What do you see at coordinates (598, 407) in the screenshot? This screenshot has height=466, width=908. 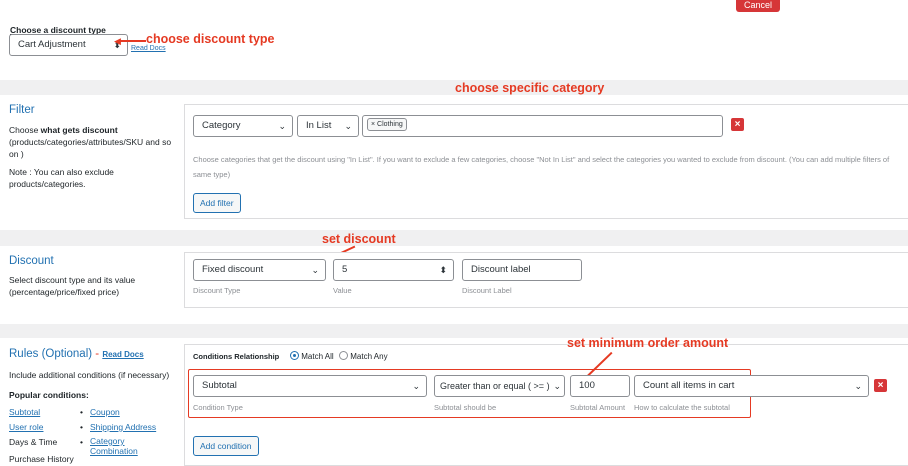 I see `subtotal-amount-caption: Subtotal Amount` at bounding box center [598, 407].